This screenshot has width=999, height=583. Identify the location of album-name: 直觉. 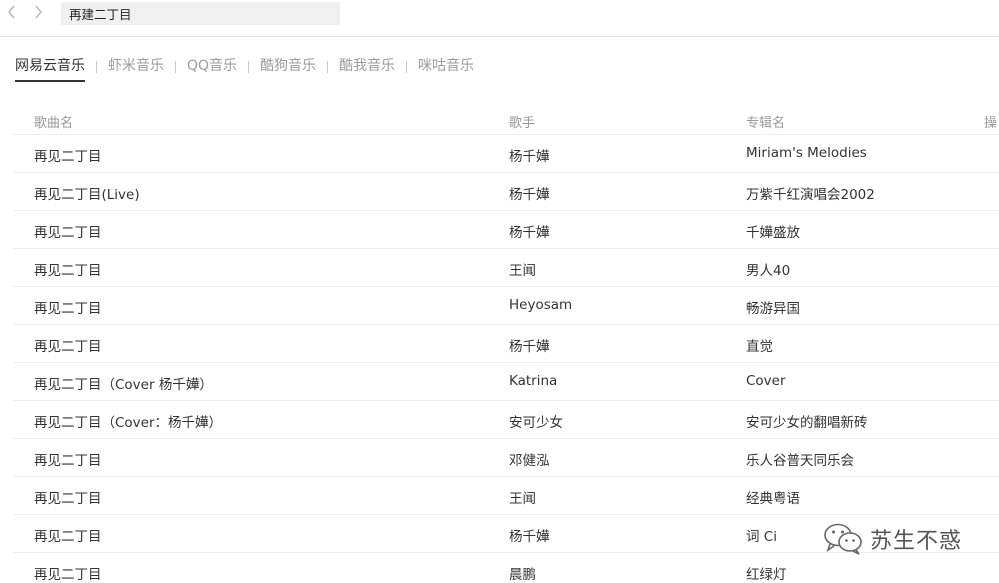
(759, 347).